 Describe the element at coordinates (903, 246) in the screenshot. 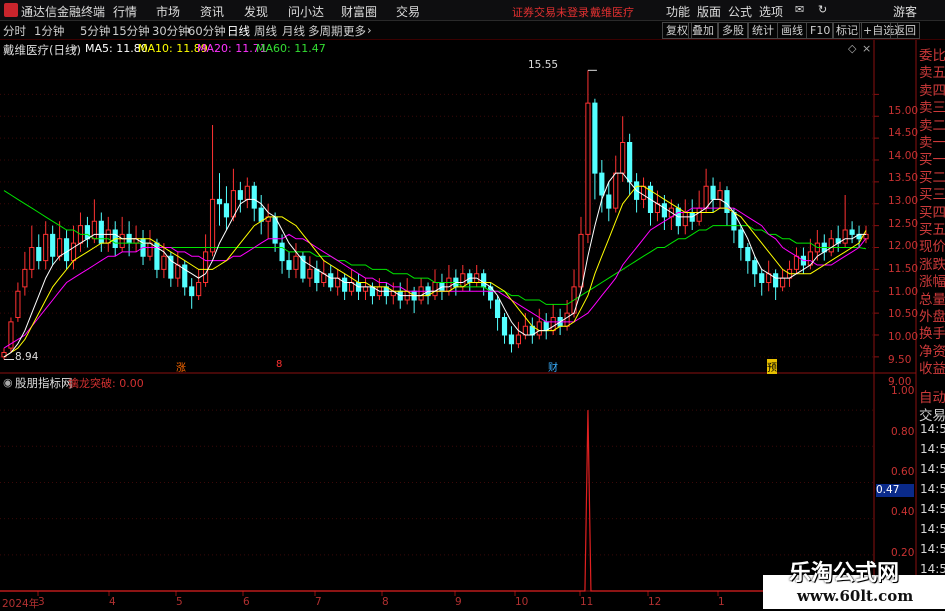

I see `price-tick: 12.00` at that location.